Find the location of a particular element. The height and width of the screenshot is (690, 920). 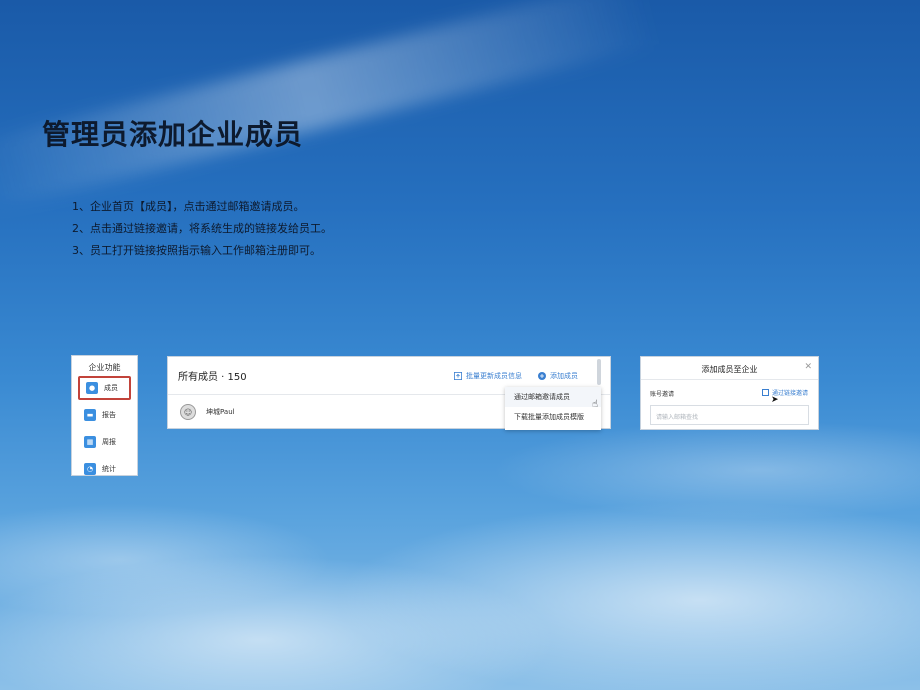

batch-update-button: 批量更新成员信息 is located at coordinates (488, 376).